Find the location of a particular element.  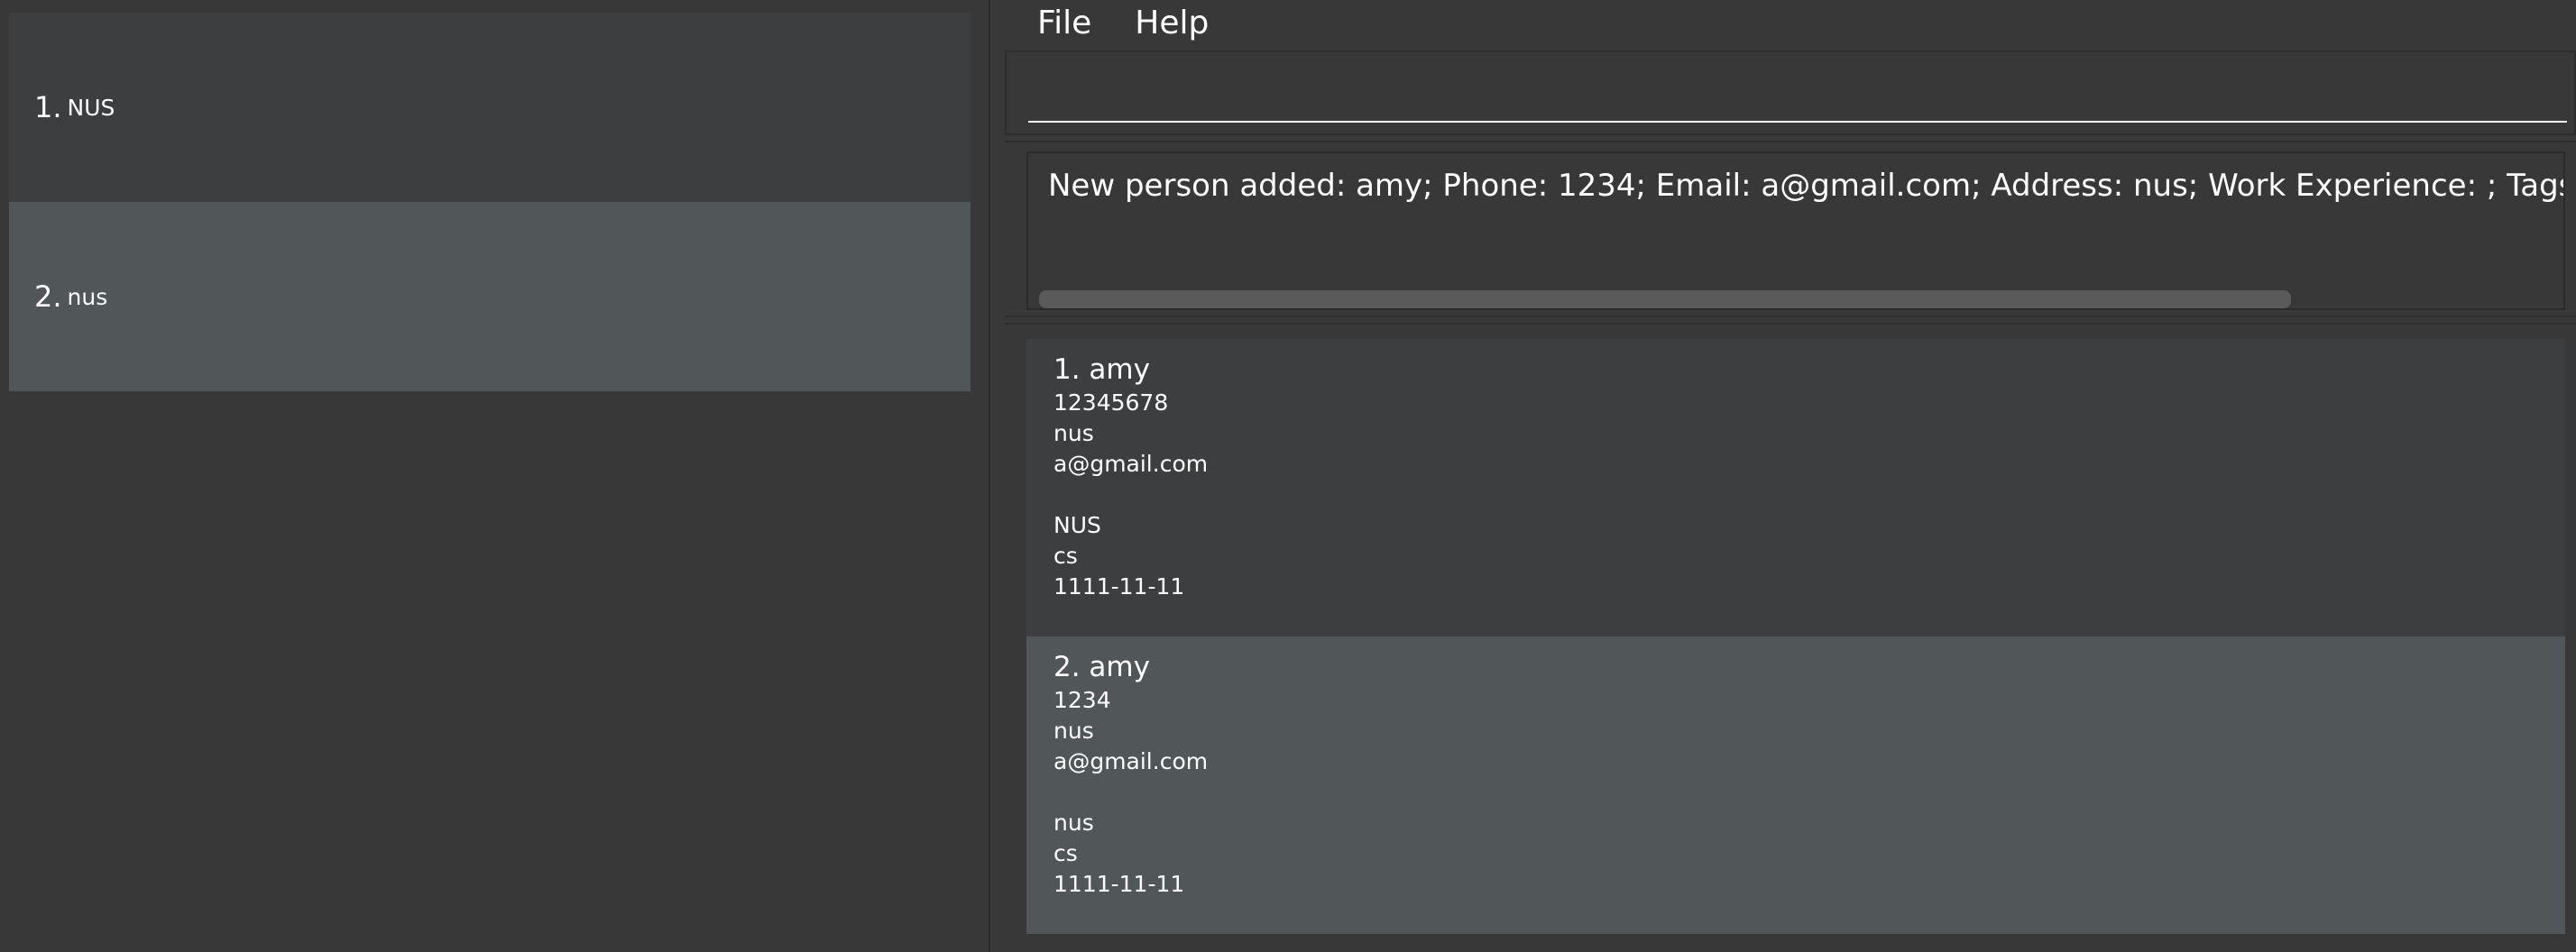

university-index: 1. is located at coordinates (48, 107).